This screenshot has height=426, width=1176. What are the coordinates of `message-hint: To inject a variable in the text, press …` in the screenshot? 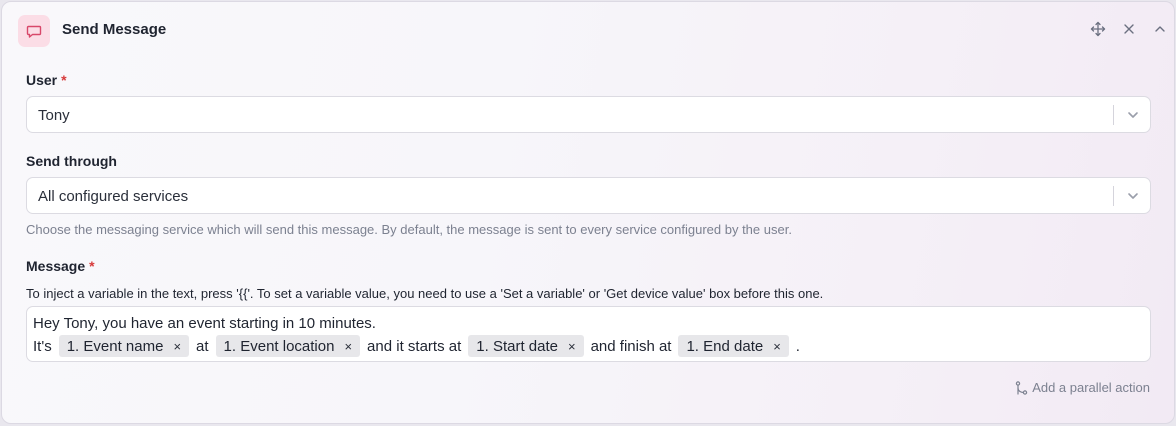 It's located at (425, 293).